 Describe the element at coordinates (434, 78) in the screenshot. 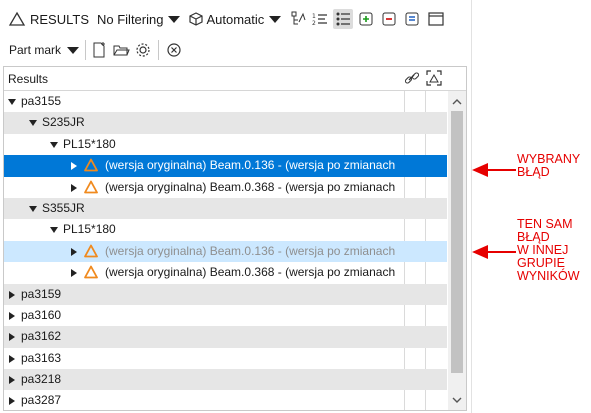

I see `focus-frame-icon` at that location.